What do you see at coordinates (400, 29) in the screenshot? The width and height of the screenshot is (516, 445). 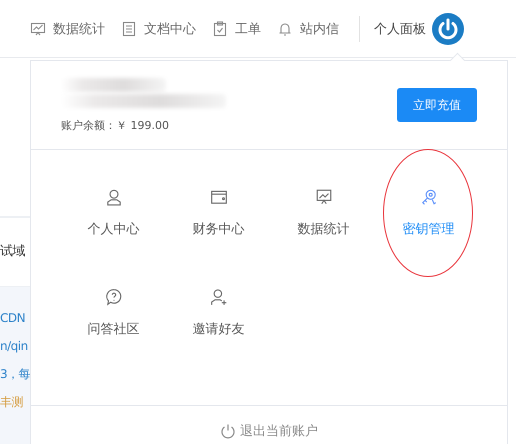 I see `profile-label: 个人面板` at bounding box center [400, 29].